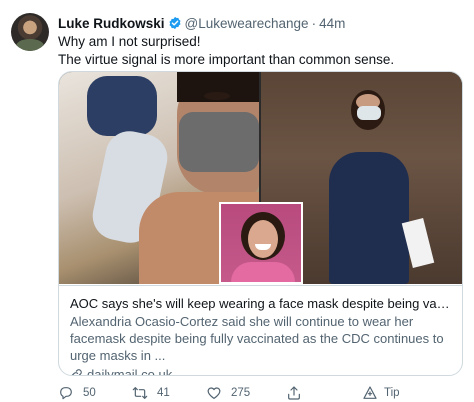 The width and height of the screenshot is (474, 402). Describe the element at coordinates (370, 392) in the screenshot. I see `tip-icon` at that location.